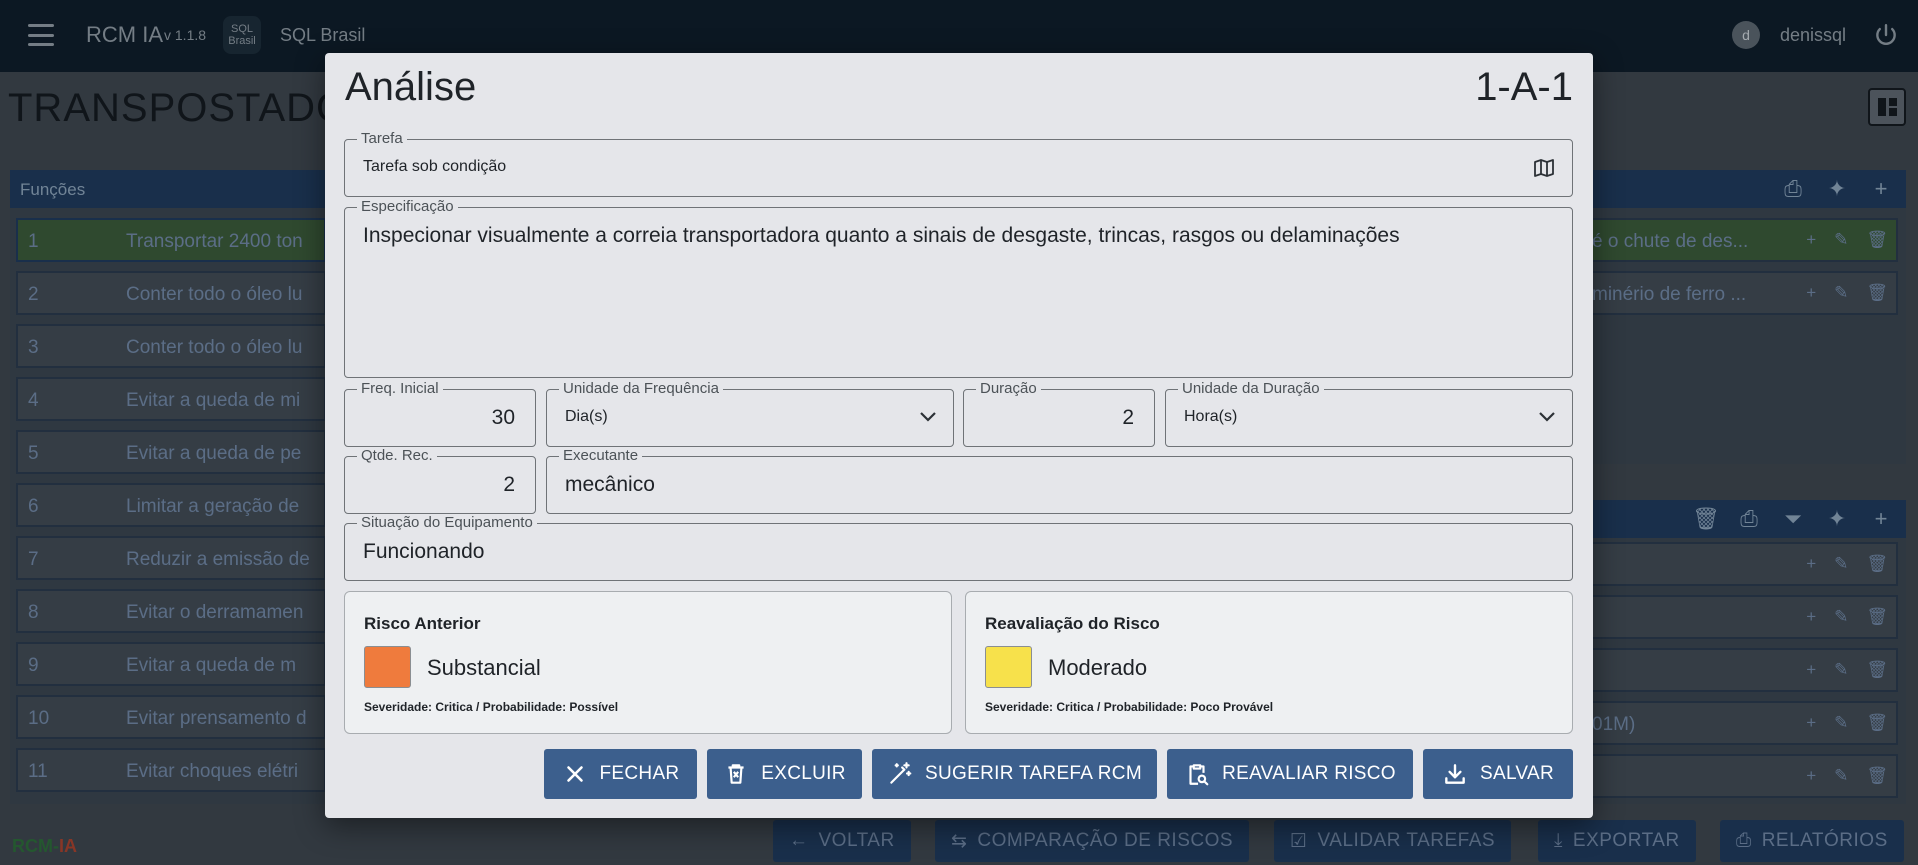  I want to click on equipment-status-label: Situação do Equipamento, so click(447, 523).